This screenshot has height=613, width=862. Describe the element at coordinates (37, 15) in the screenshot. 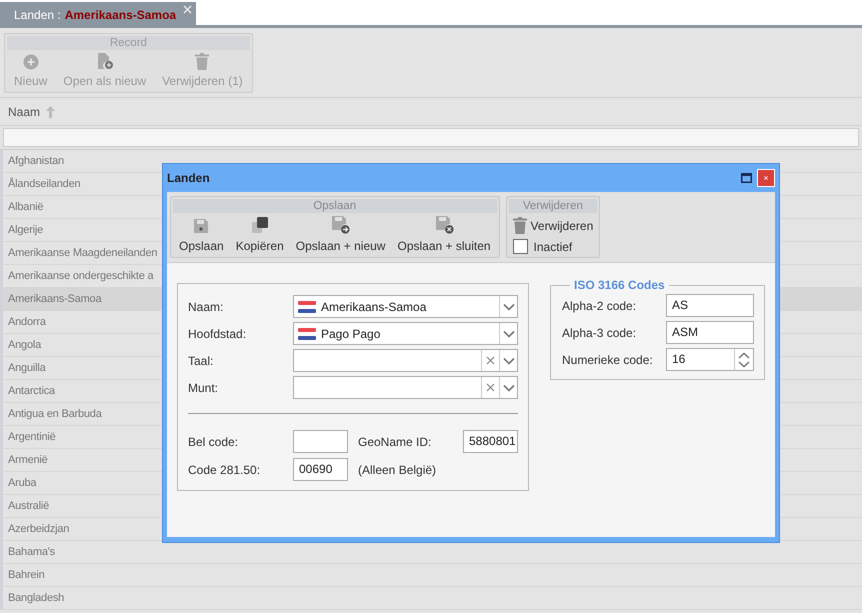

I see `tab-label: Landen :` at that location.